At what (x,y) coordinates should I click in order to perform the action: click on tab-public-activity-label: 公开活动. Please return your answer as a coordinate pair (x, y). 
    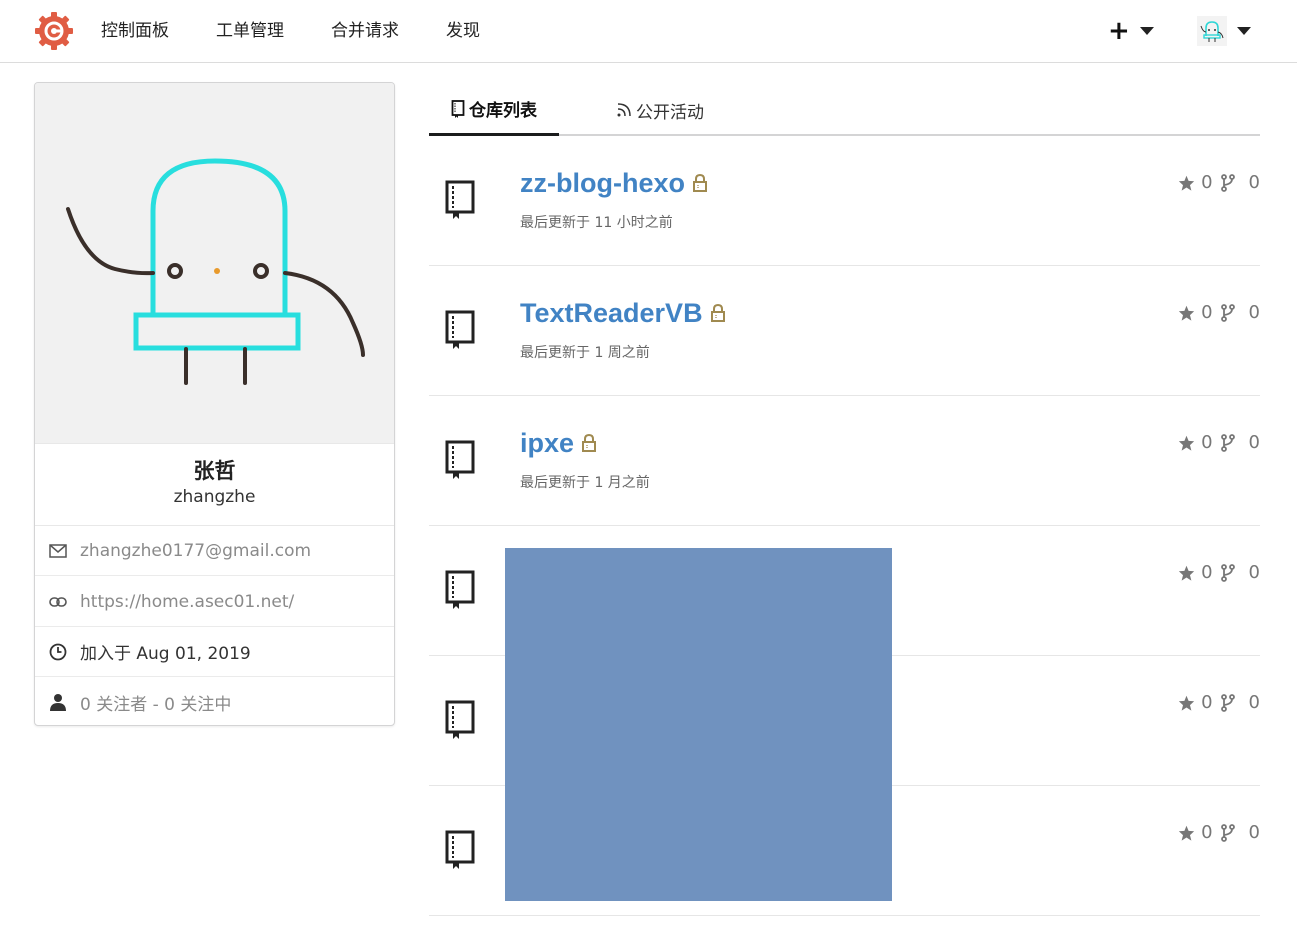
    Looking at the image, I should click on (670, 112).